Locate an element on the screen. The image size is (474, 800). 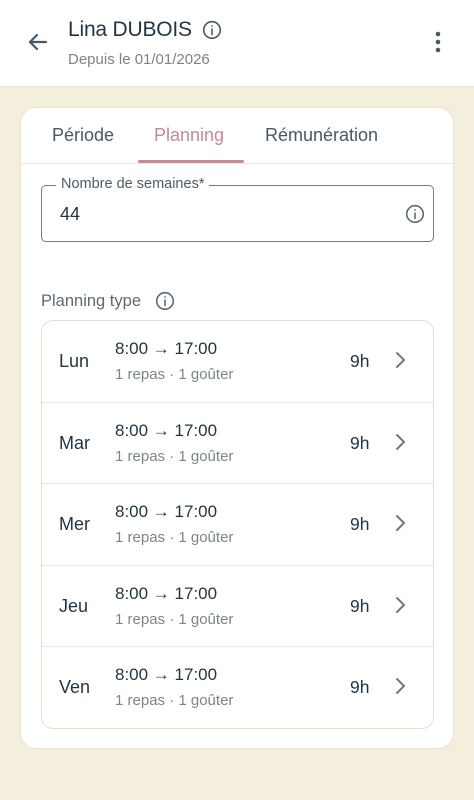
planning-row-jeu: Jeu 8:00 → 17:00 1 repas · 1 goûter 9h is located at coordinates (237, 607).